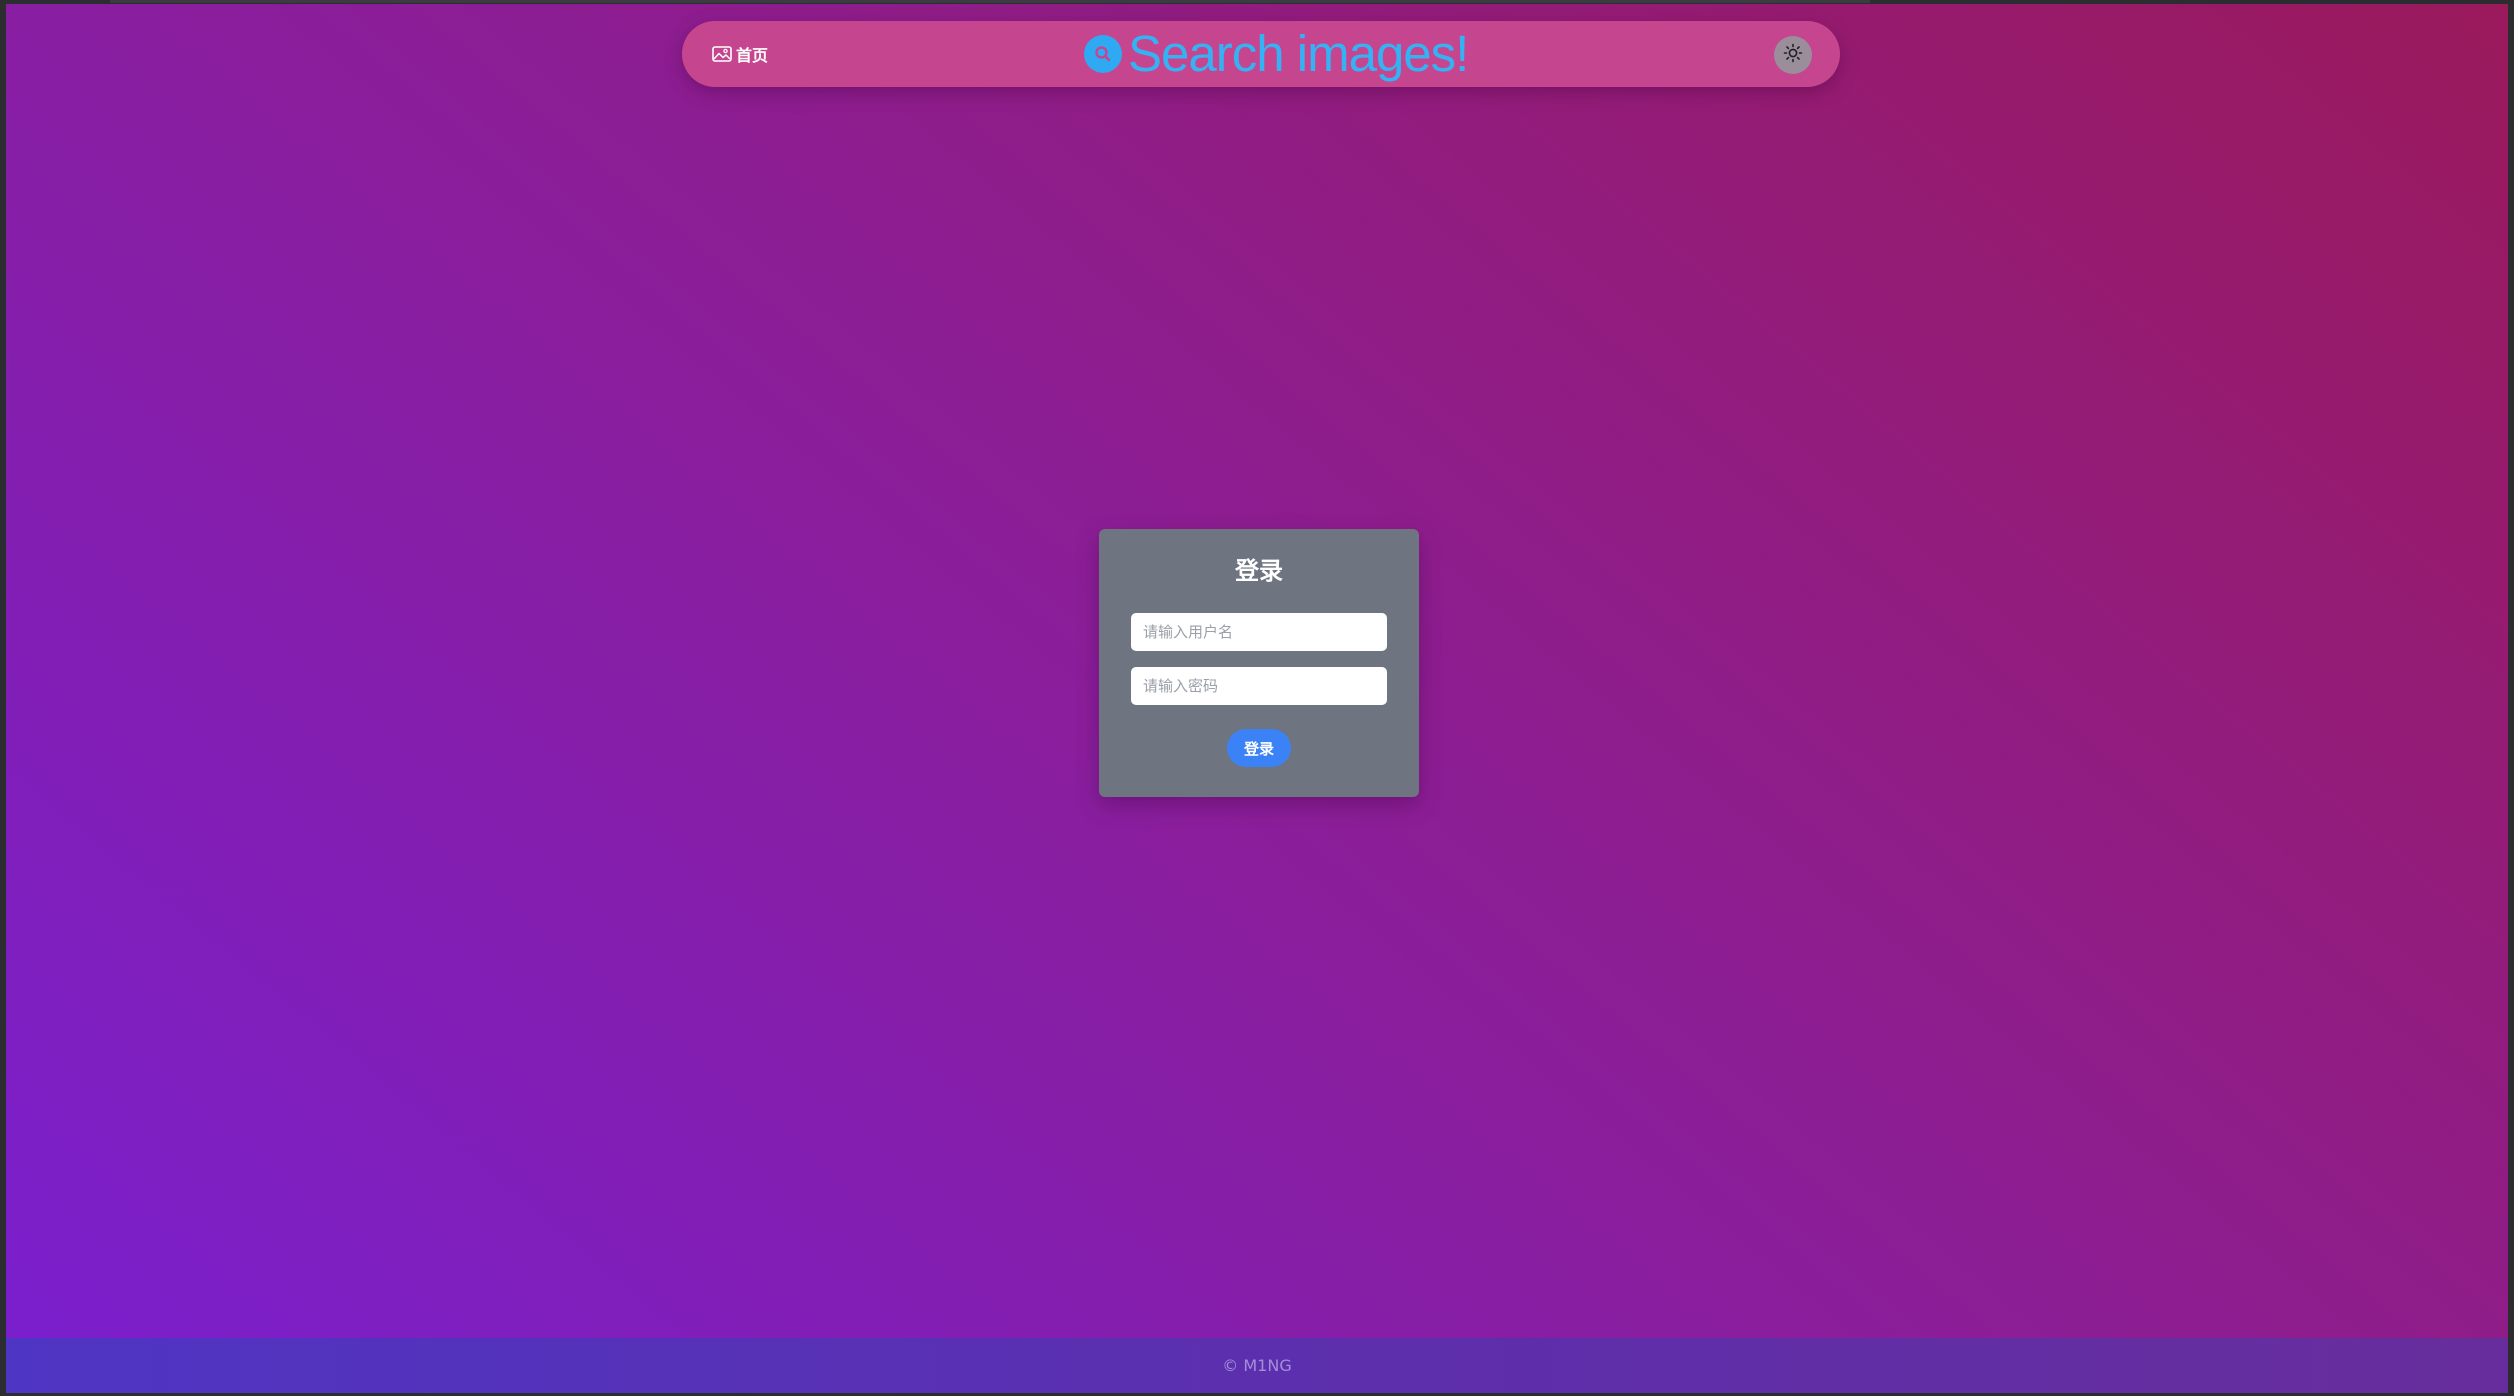 This screenshot has height=1396, width=2514. I want to click on password-input, so click(1259, 686).